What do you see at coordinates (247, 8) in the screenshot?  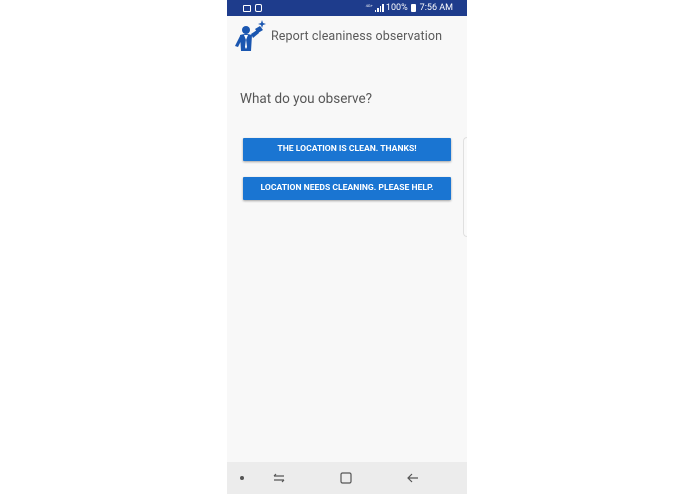 I see `image-icon` at bounding box center [247, 8].